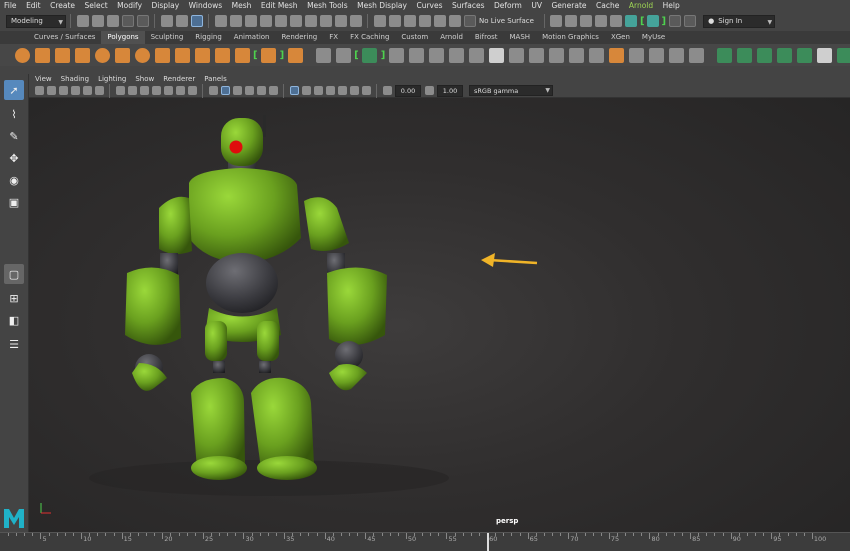 This screenshot has width=850, height=551. Describe the element at coordinates (196, 21) in the screenshot. I see `select-component-icon` at that location.